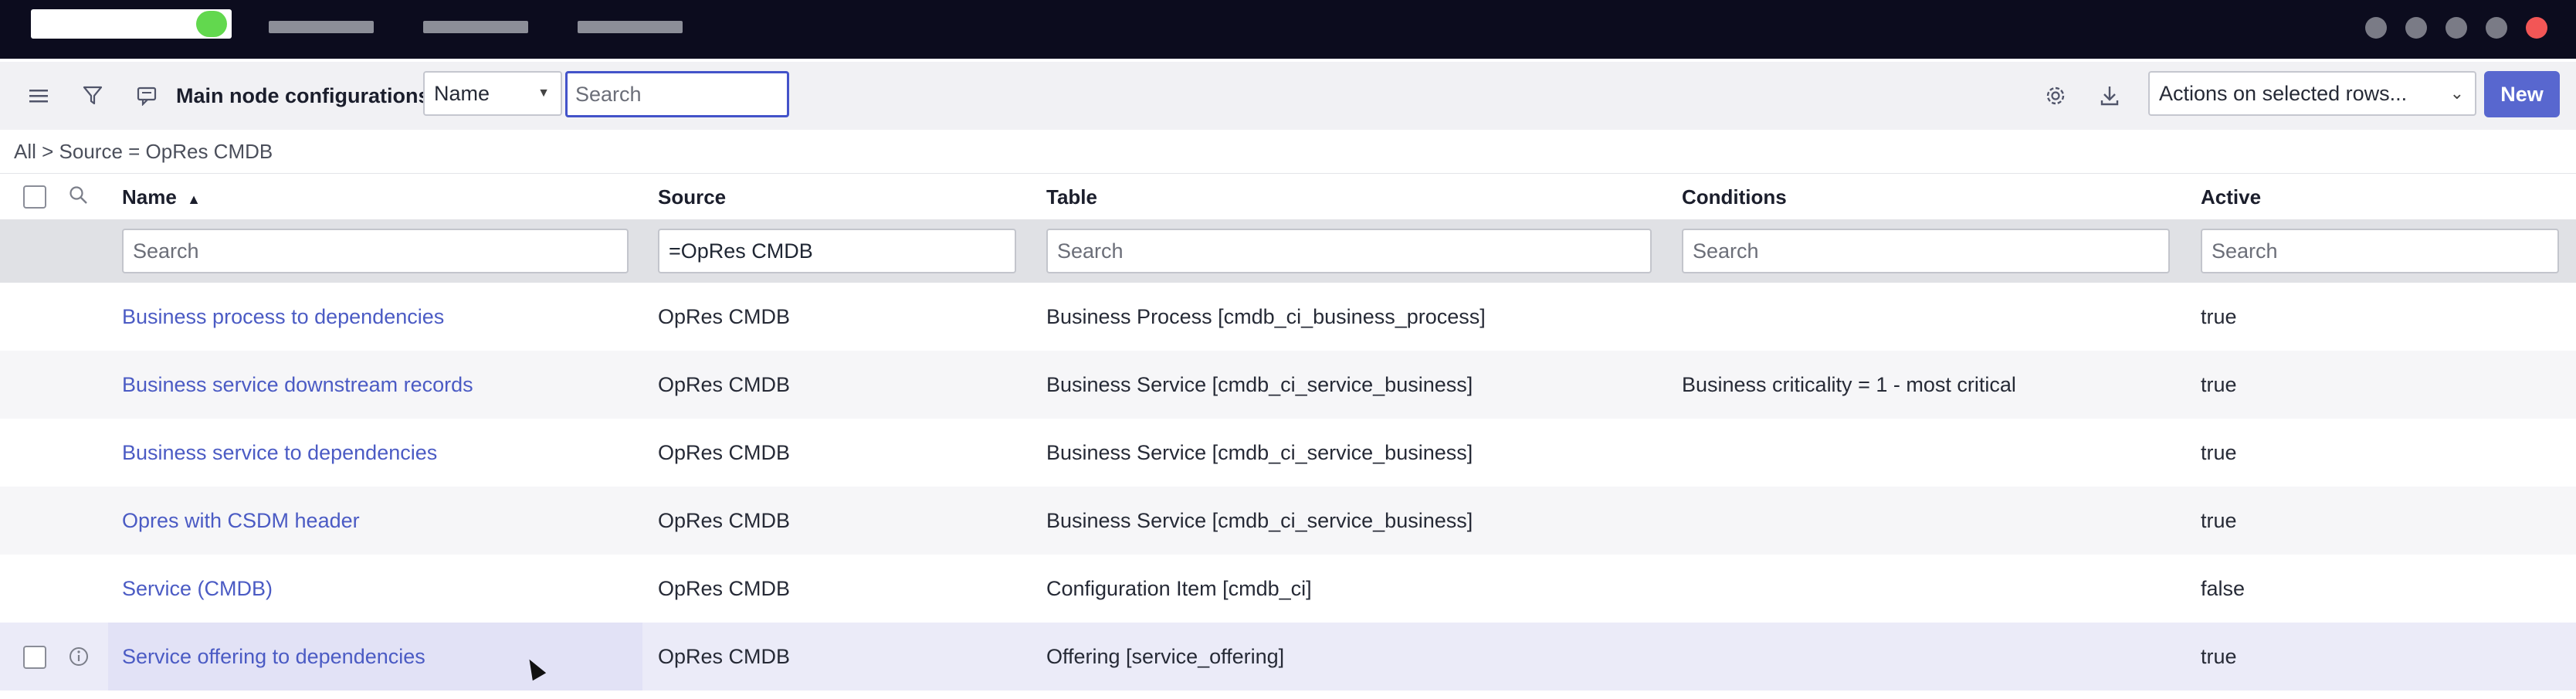 The image size is (2576, 699). I want to click on column-header-active: Active, so click(2231, 197).